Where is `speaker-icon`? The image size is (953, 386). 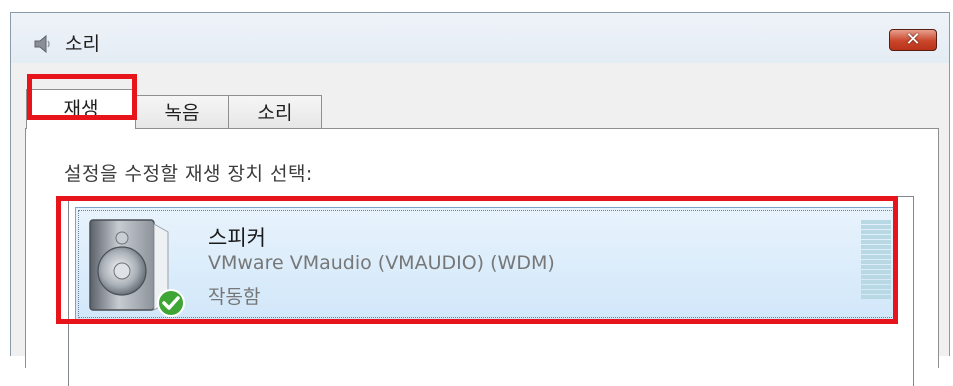 speaker-icon is located at coordinates (42, 44).